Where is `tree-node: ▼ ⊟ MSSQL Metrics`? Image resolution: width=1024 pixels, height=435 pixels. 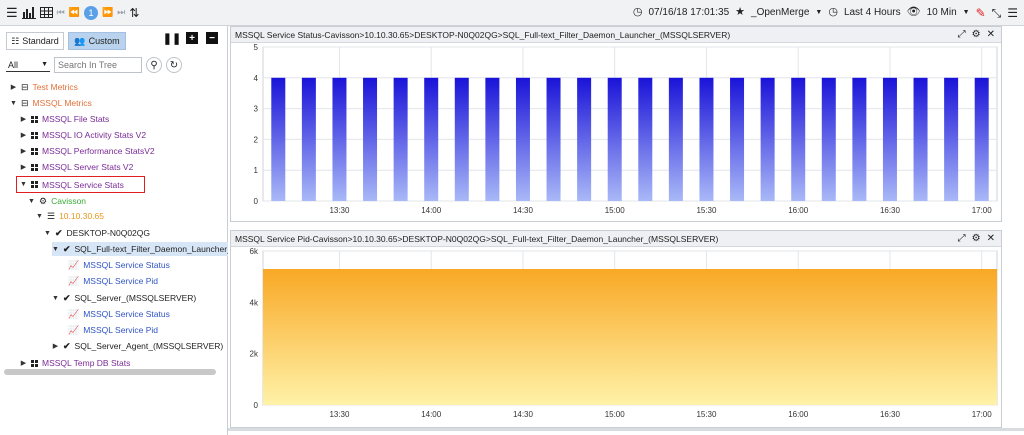
tree-node: ▼ ⊟ MSSQL Metrics is located at coordinates (51, 103).